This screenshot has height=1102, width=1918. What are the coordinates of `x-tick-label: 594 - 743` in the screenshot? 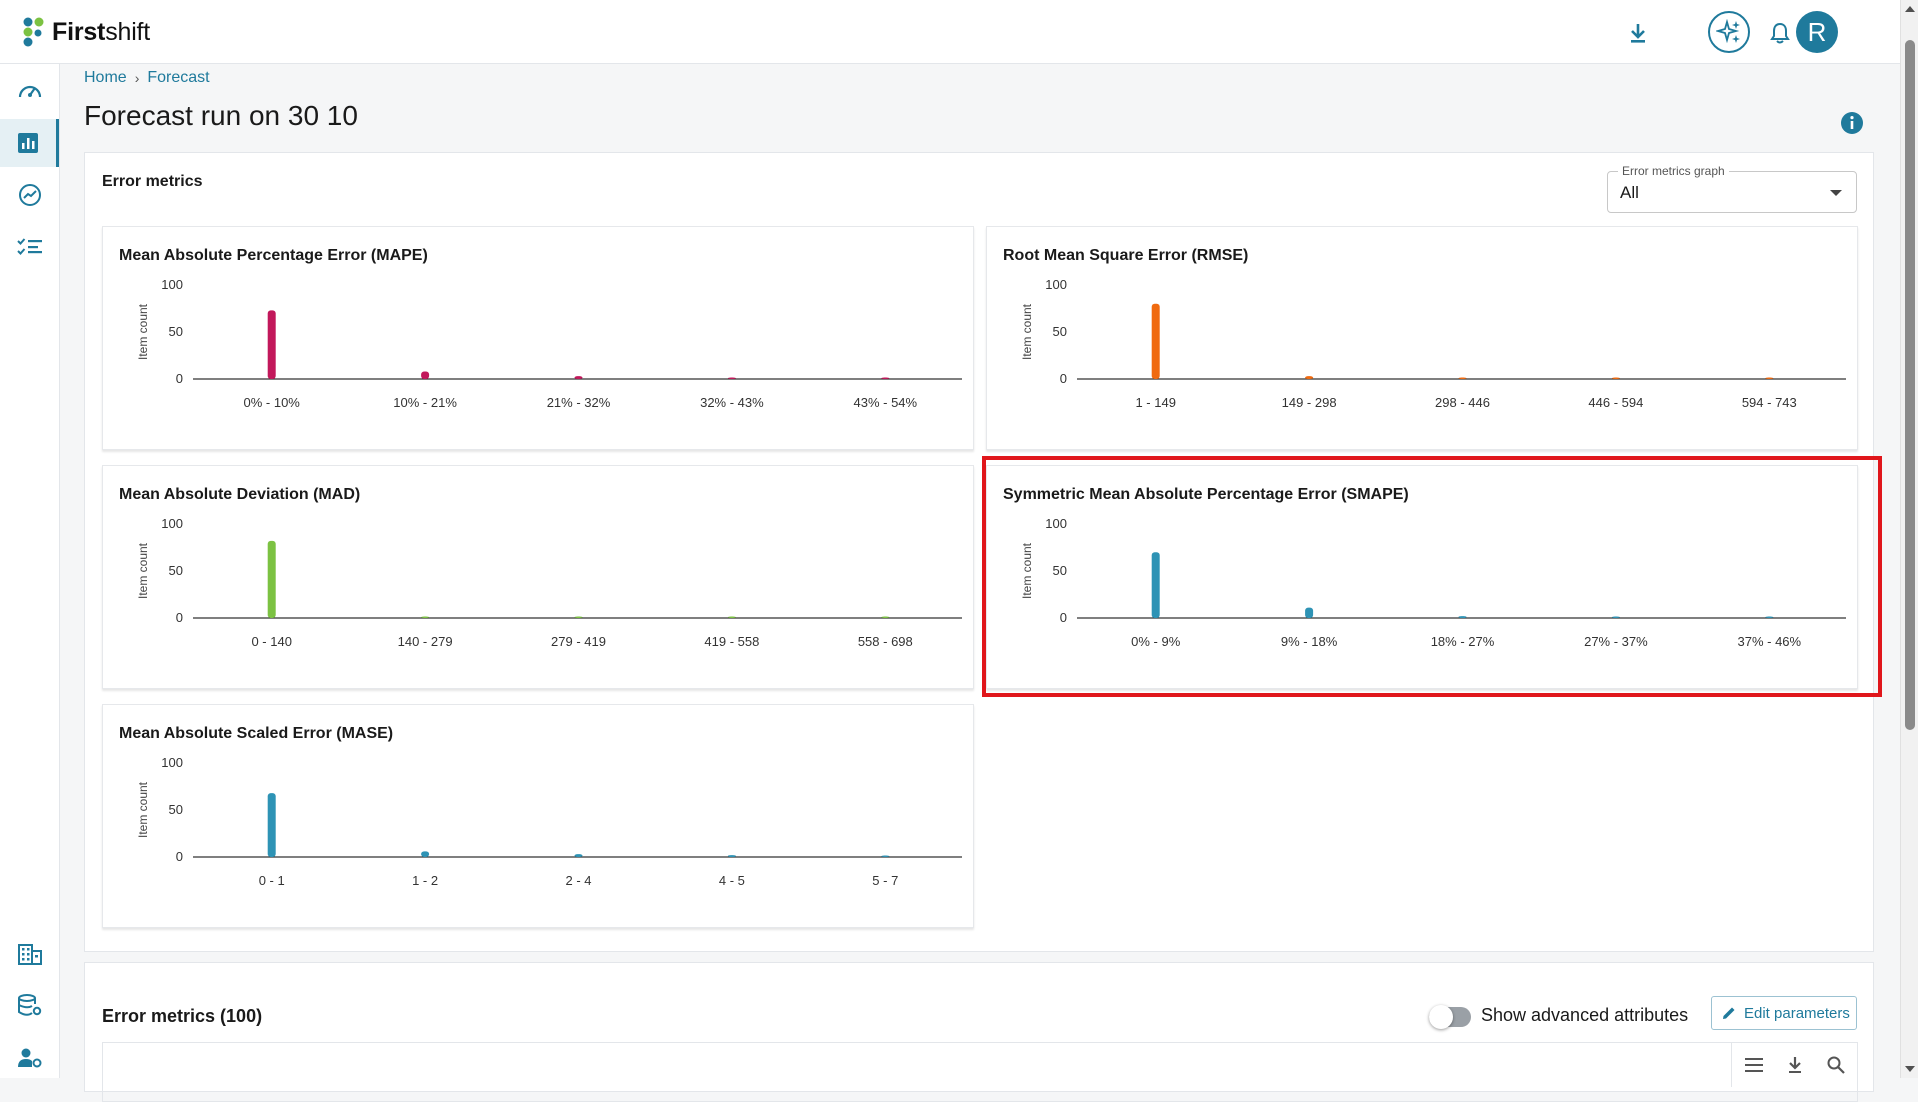 It's located at (1769, 402).